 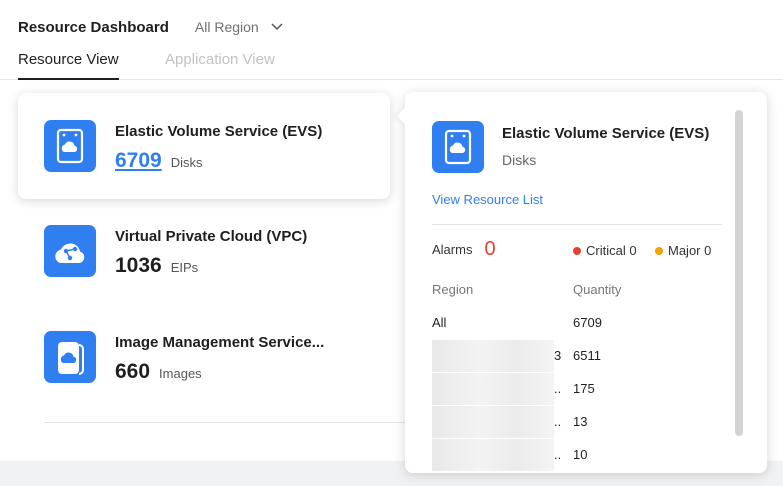 I want to click on region-select-value: All Region, so click(x=226, y=27).